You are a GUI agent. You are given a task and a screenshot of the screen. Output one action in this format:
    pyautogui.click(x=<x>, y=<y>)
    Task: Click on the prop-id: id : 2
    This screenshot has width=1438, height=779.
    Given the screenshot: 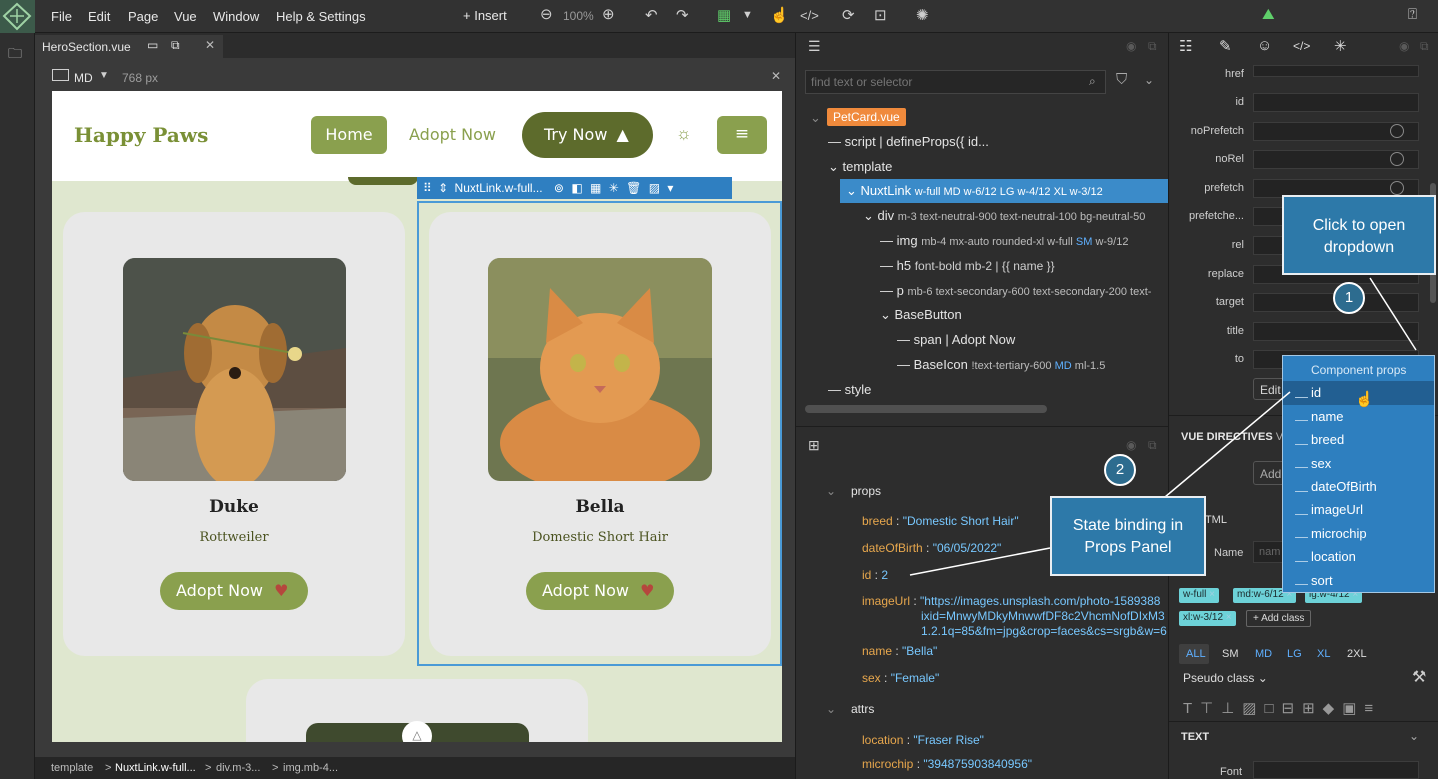 What is the action you would take?
    pyautogui.click(x=875, y=575)
    